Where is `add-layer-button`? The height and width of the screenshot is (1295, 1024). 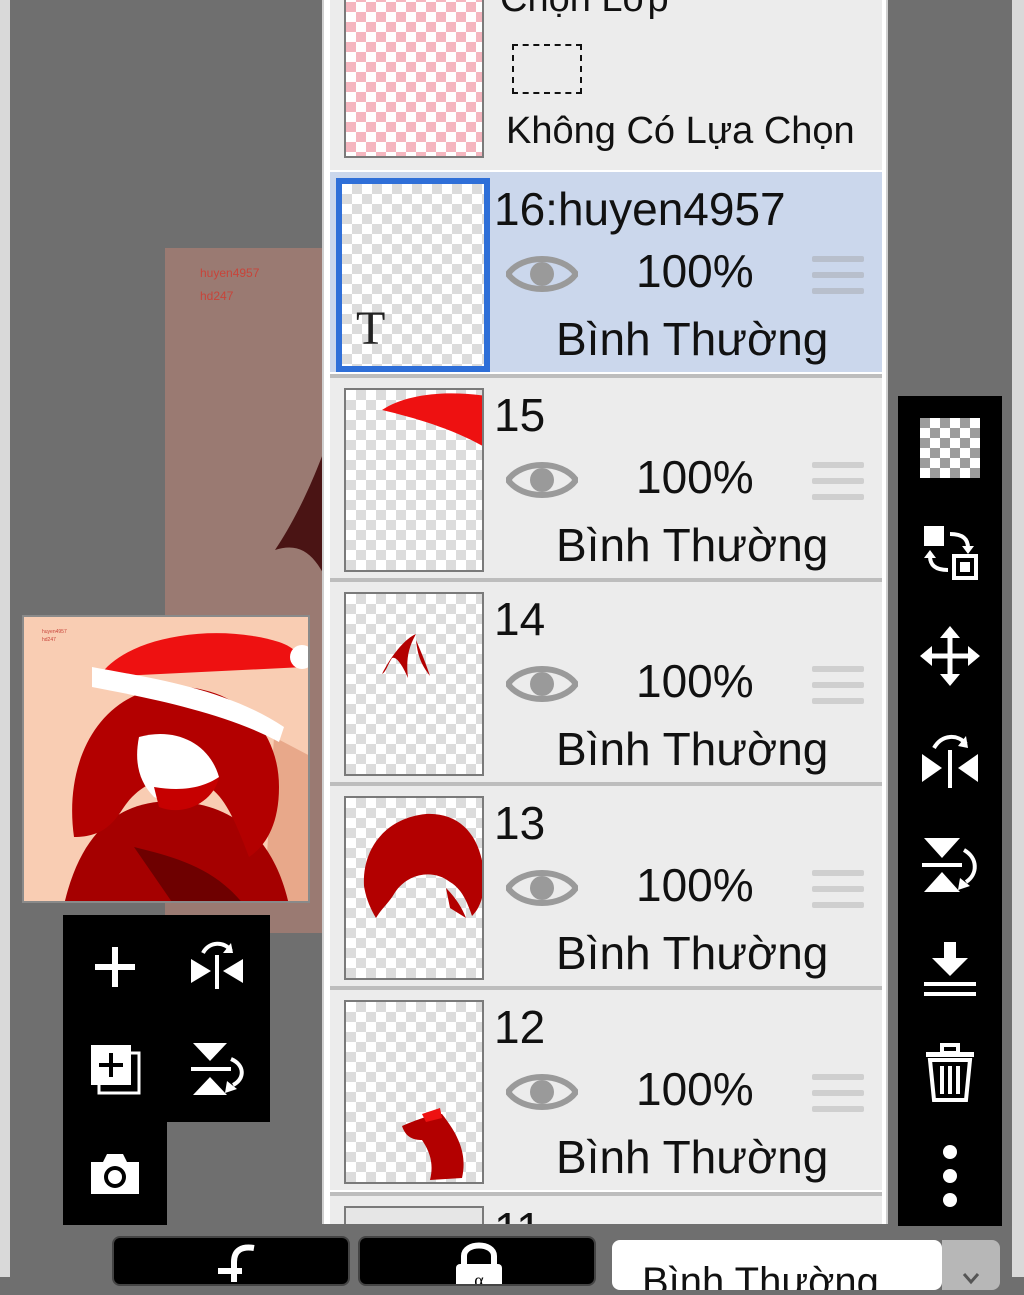
add-layer-button is located at coordinates (115, 967).